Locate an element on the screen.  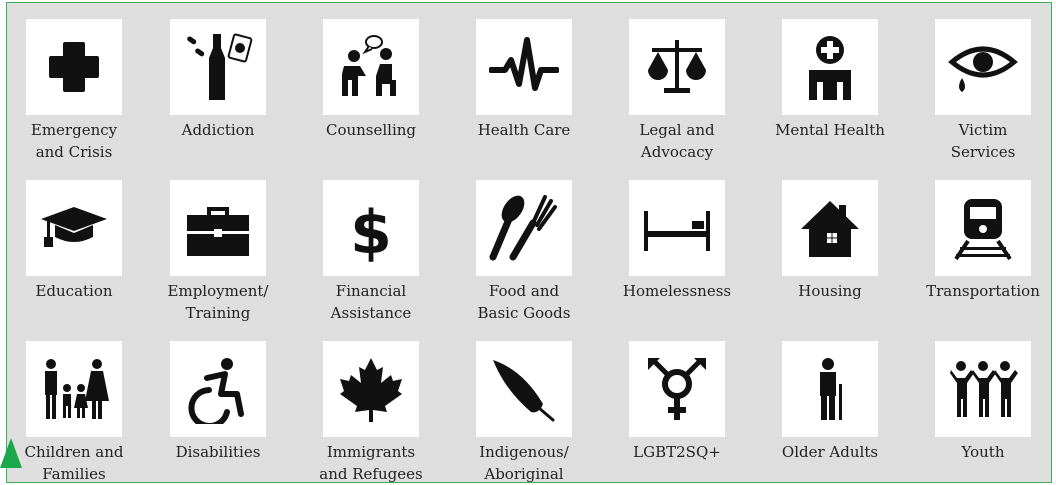
tile-children-and-families: Children and Families is located at coordinates (74, 413).